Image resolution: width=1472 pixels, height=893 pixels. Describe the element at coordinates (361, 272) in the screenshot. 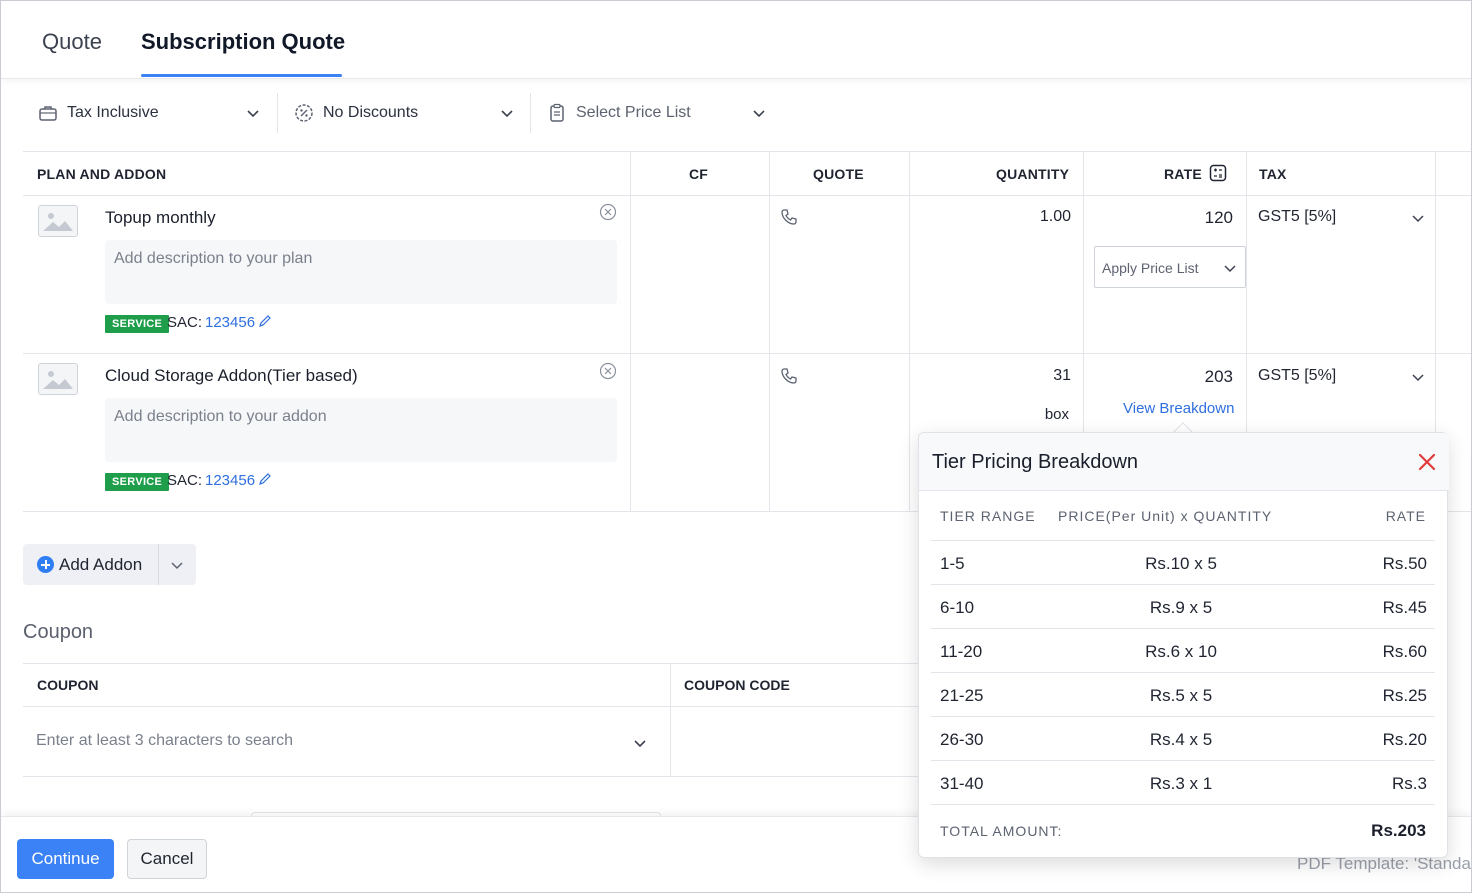

I see `description-input: Add description to your plan` at that location.